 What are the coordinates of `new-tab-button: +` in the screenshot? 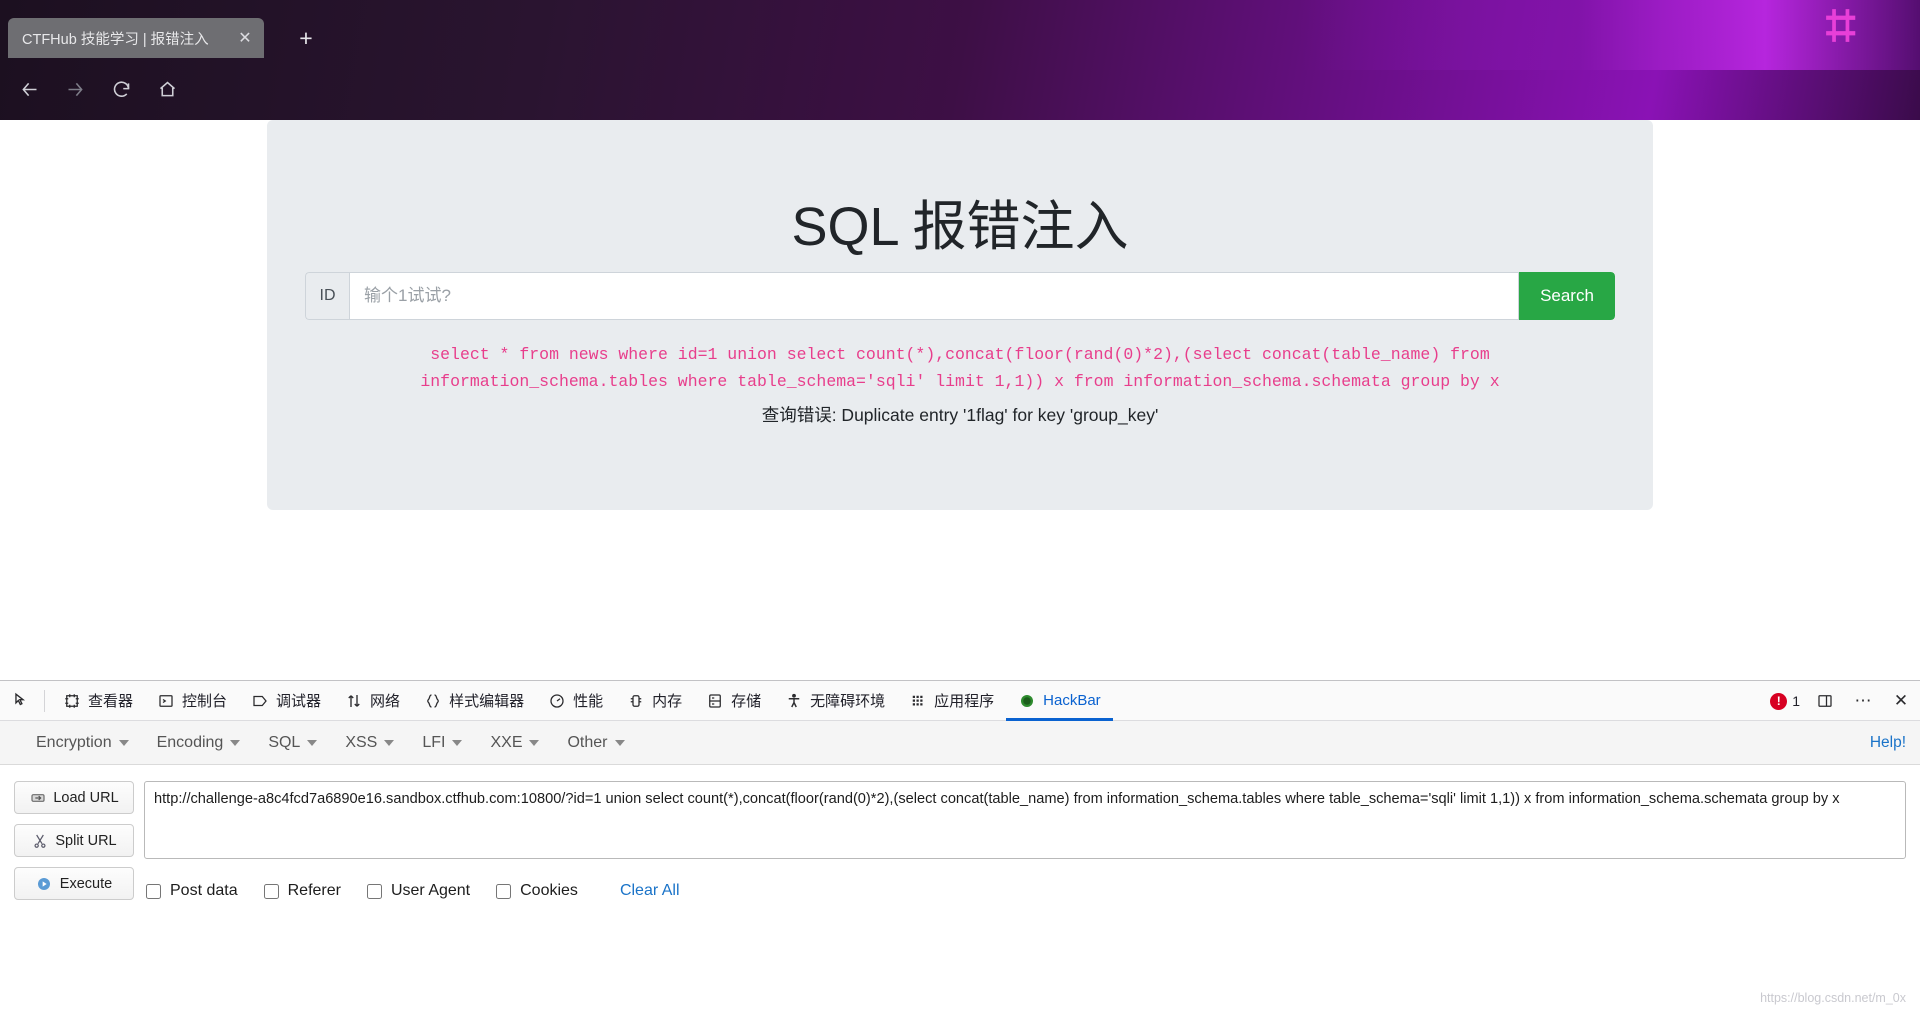 It's located at (306, 38).